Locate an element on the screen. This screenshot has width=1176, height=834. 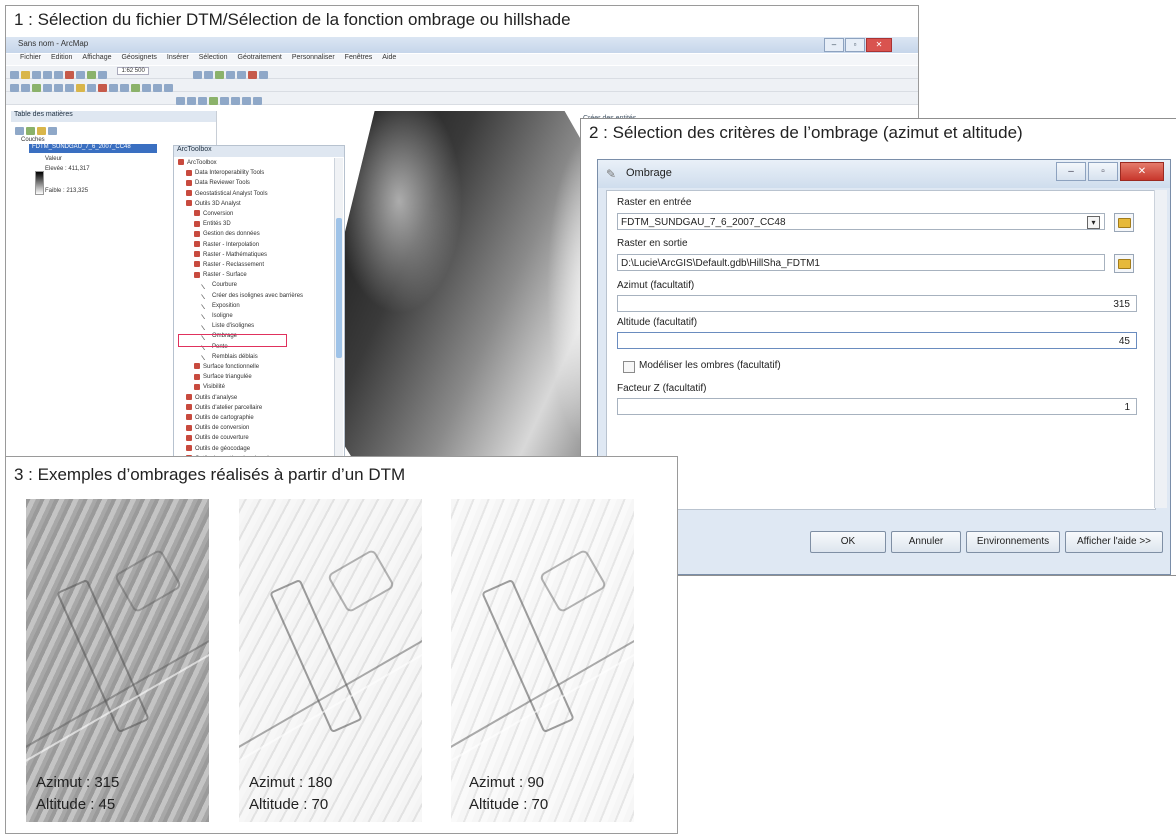
dialog-close-button: ✕ is located at coordinates (1142, 171).